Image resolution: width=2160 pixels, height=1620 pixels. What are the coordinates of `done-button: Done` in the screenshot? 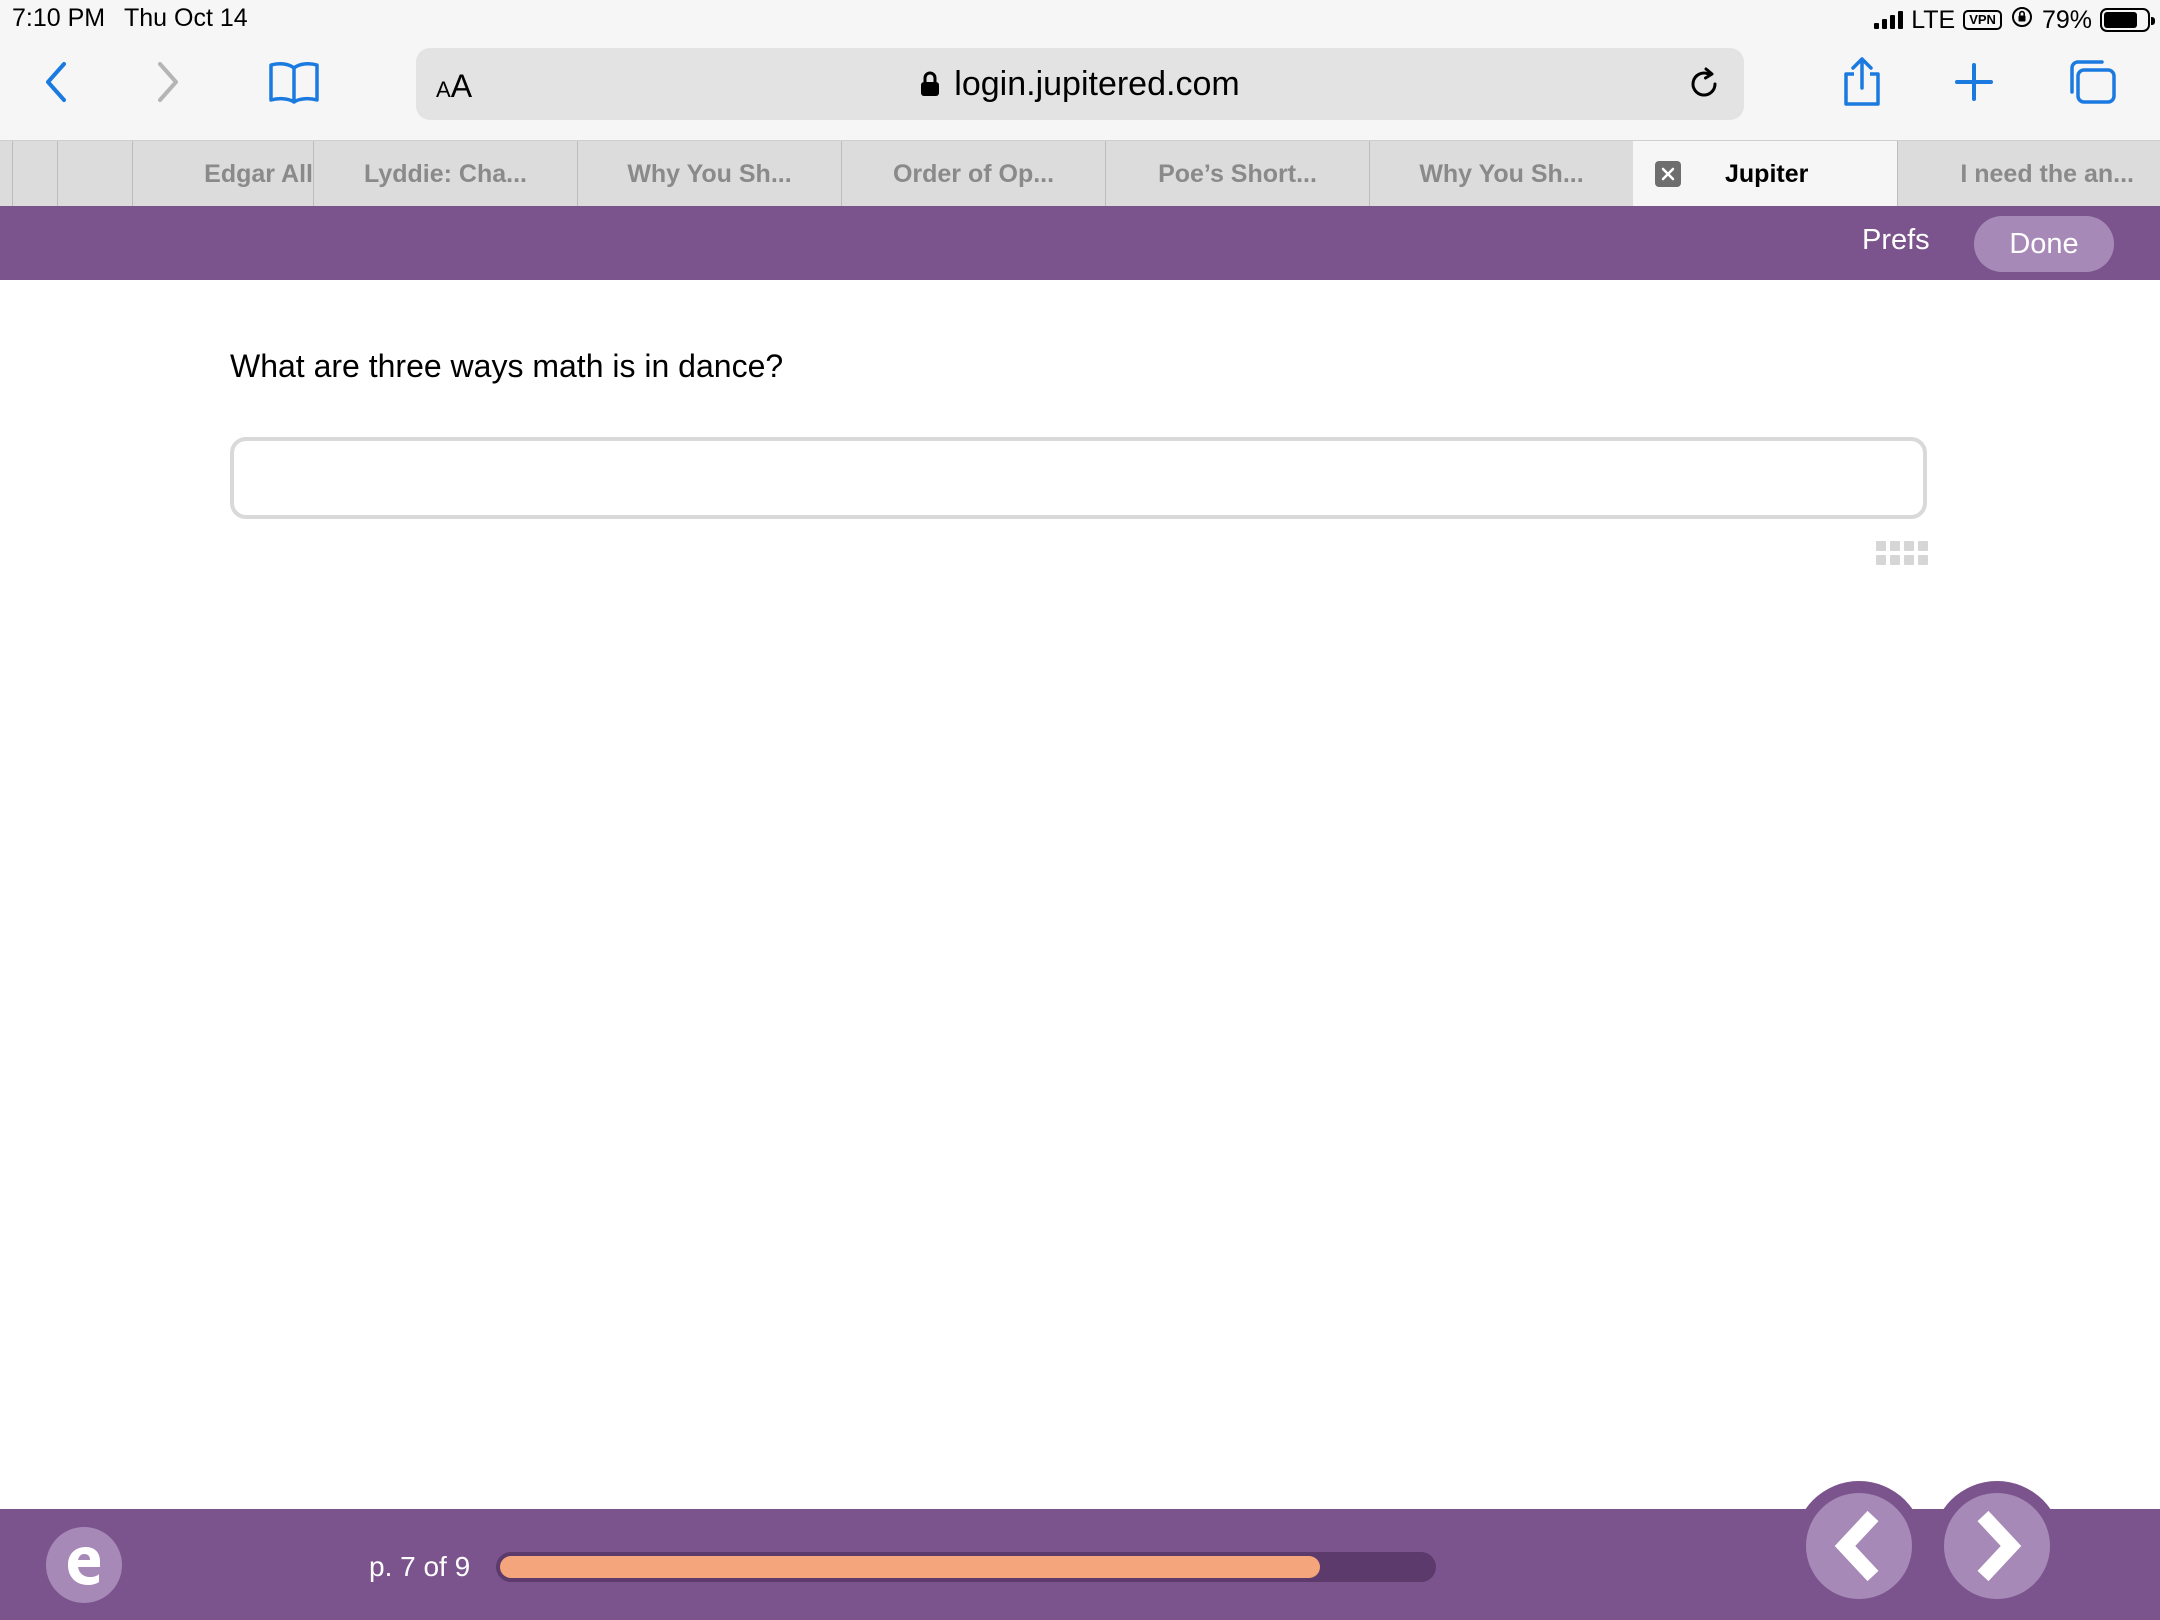 It's located at (2044, 244).